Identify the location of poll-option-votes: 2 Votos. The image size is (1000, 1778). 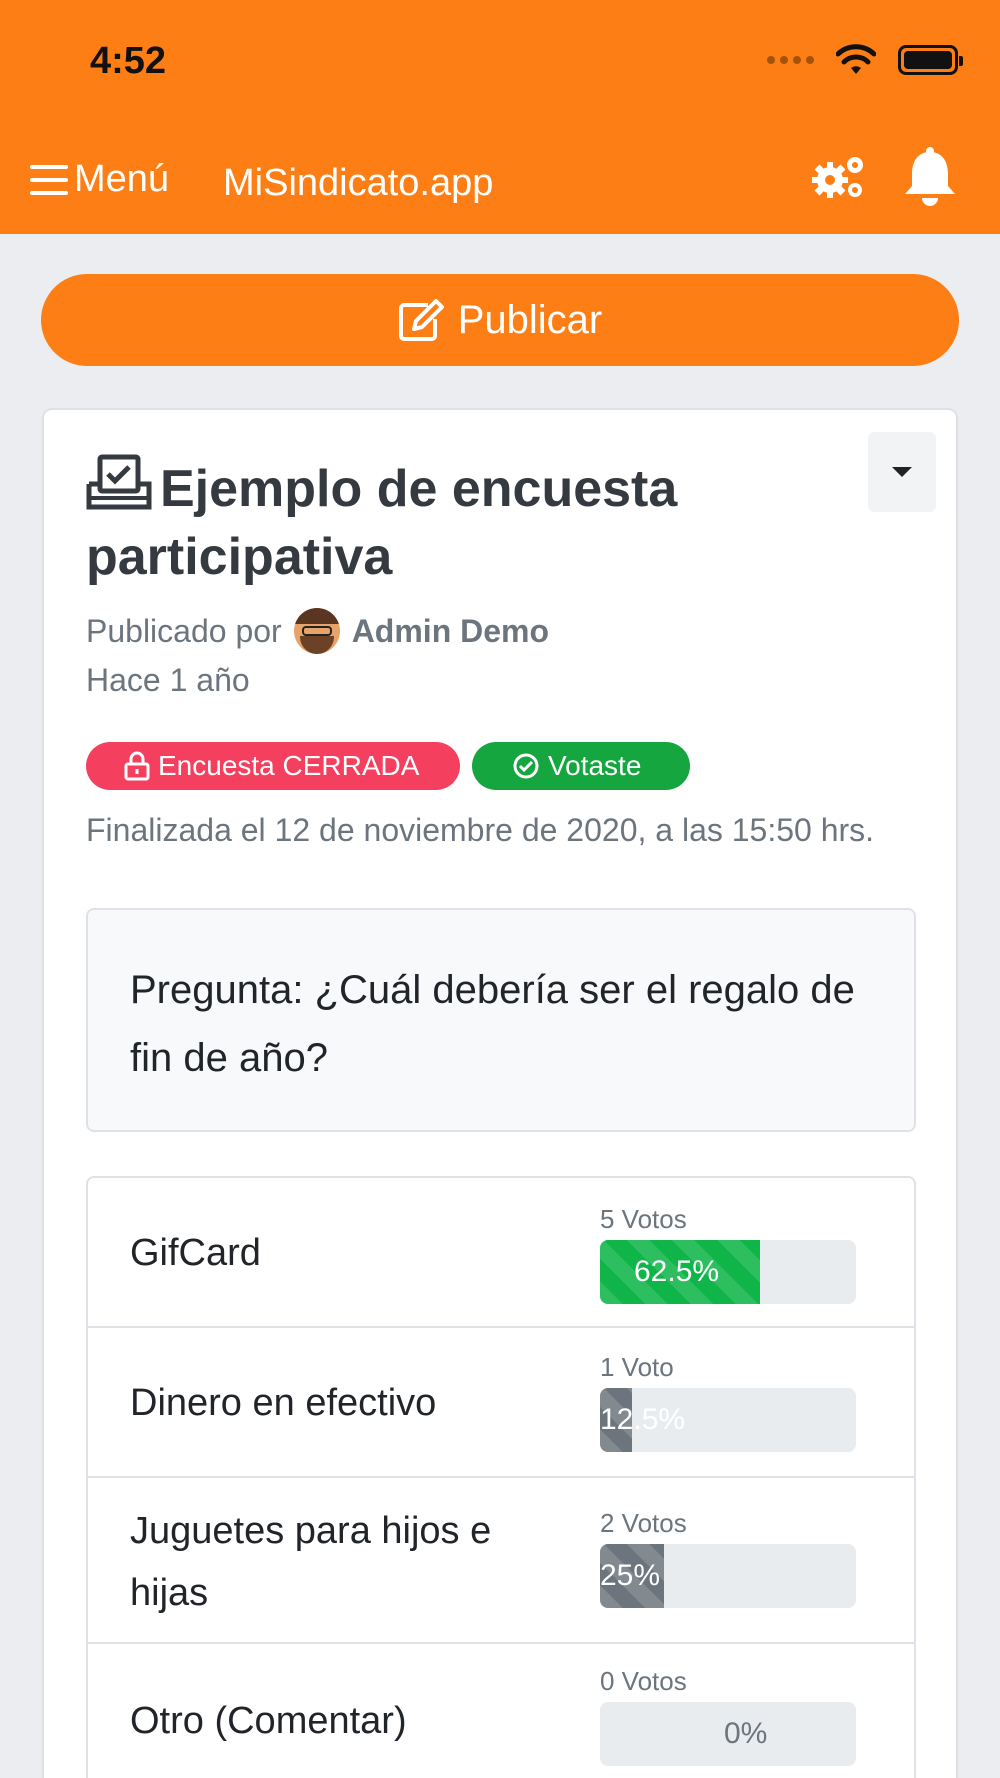
(643, 1523).